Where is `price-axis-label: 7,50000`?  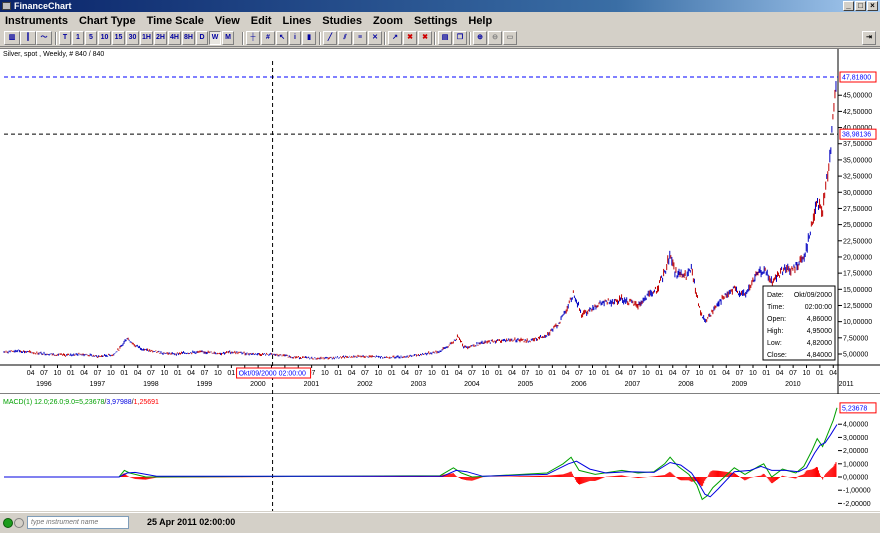 price-axis-label: 7,50000 is located at coordinates (855, 338).